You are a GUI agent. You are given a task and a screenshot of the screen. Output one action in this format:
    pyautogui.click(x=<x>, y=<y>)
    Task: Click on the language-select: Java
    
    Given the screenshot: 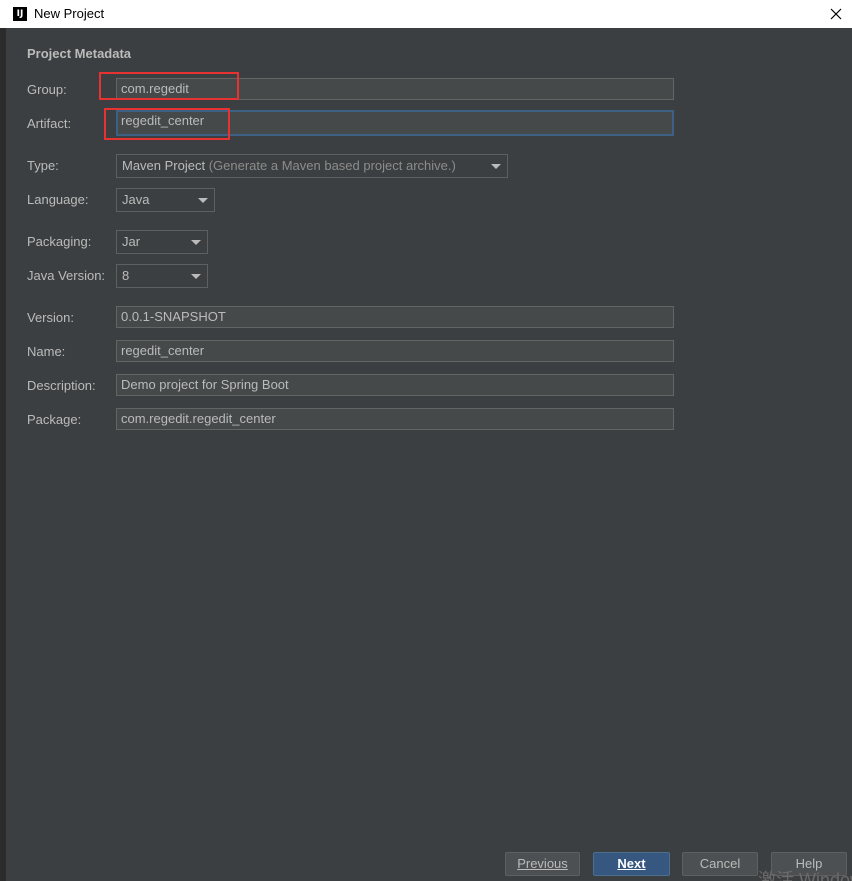 What is the action you would take?
    pyautogui.click(x=165, y=200)
    